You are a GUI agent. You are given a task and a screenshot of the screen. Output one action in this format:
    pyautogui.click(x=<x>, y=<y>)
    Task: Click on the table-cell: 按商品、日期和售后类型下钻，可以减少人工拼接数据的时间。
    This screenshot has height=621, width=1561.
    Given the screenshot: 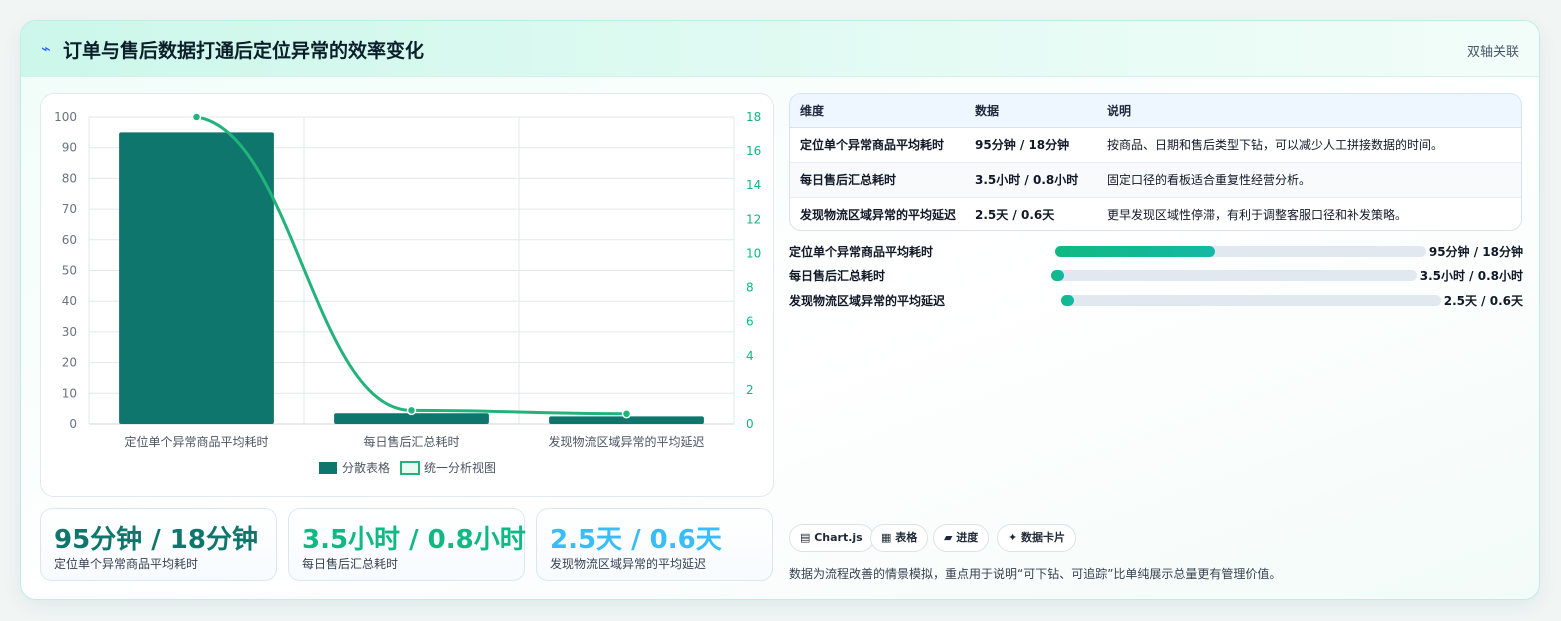 What is the action you would take?
    pyautogui.click(x=1309, y=145)
    